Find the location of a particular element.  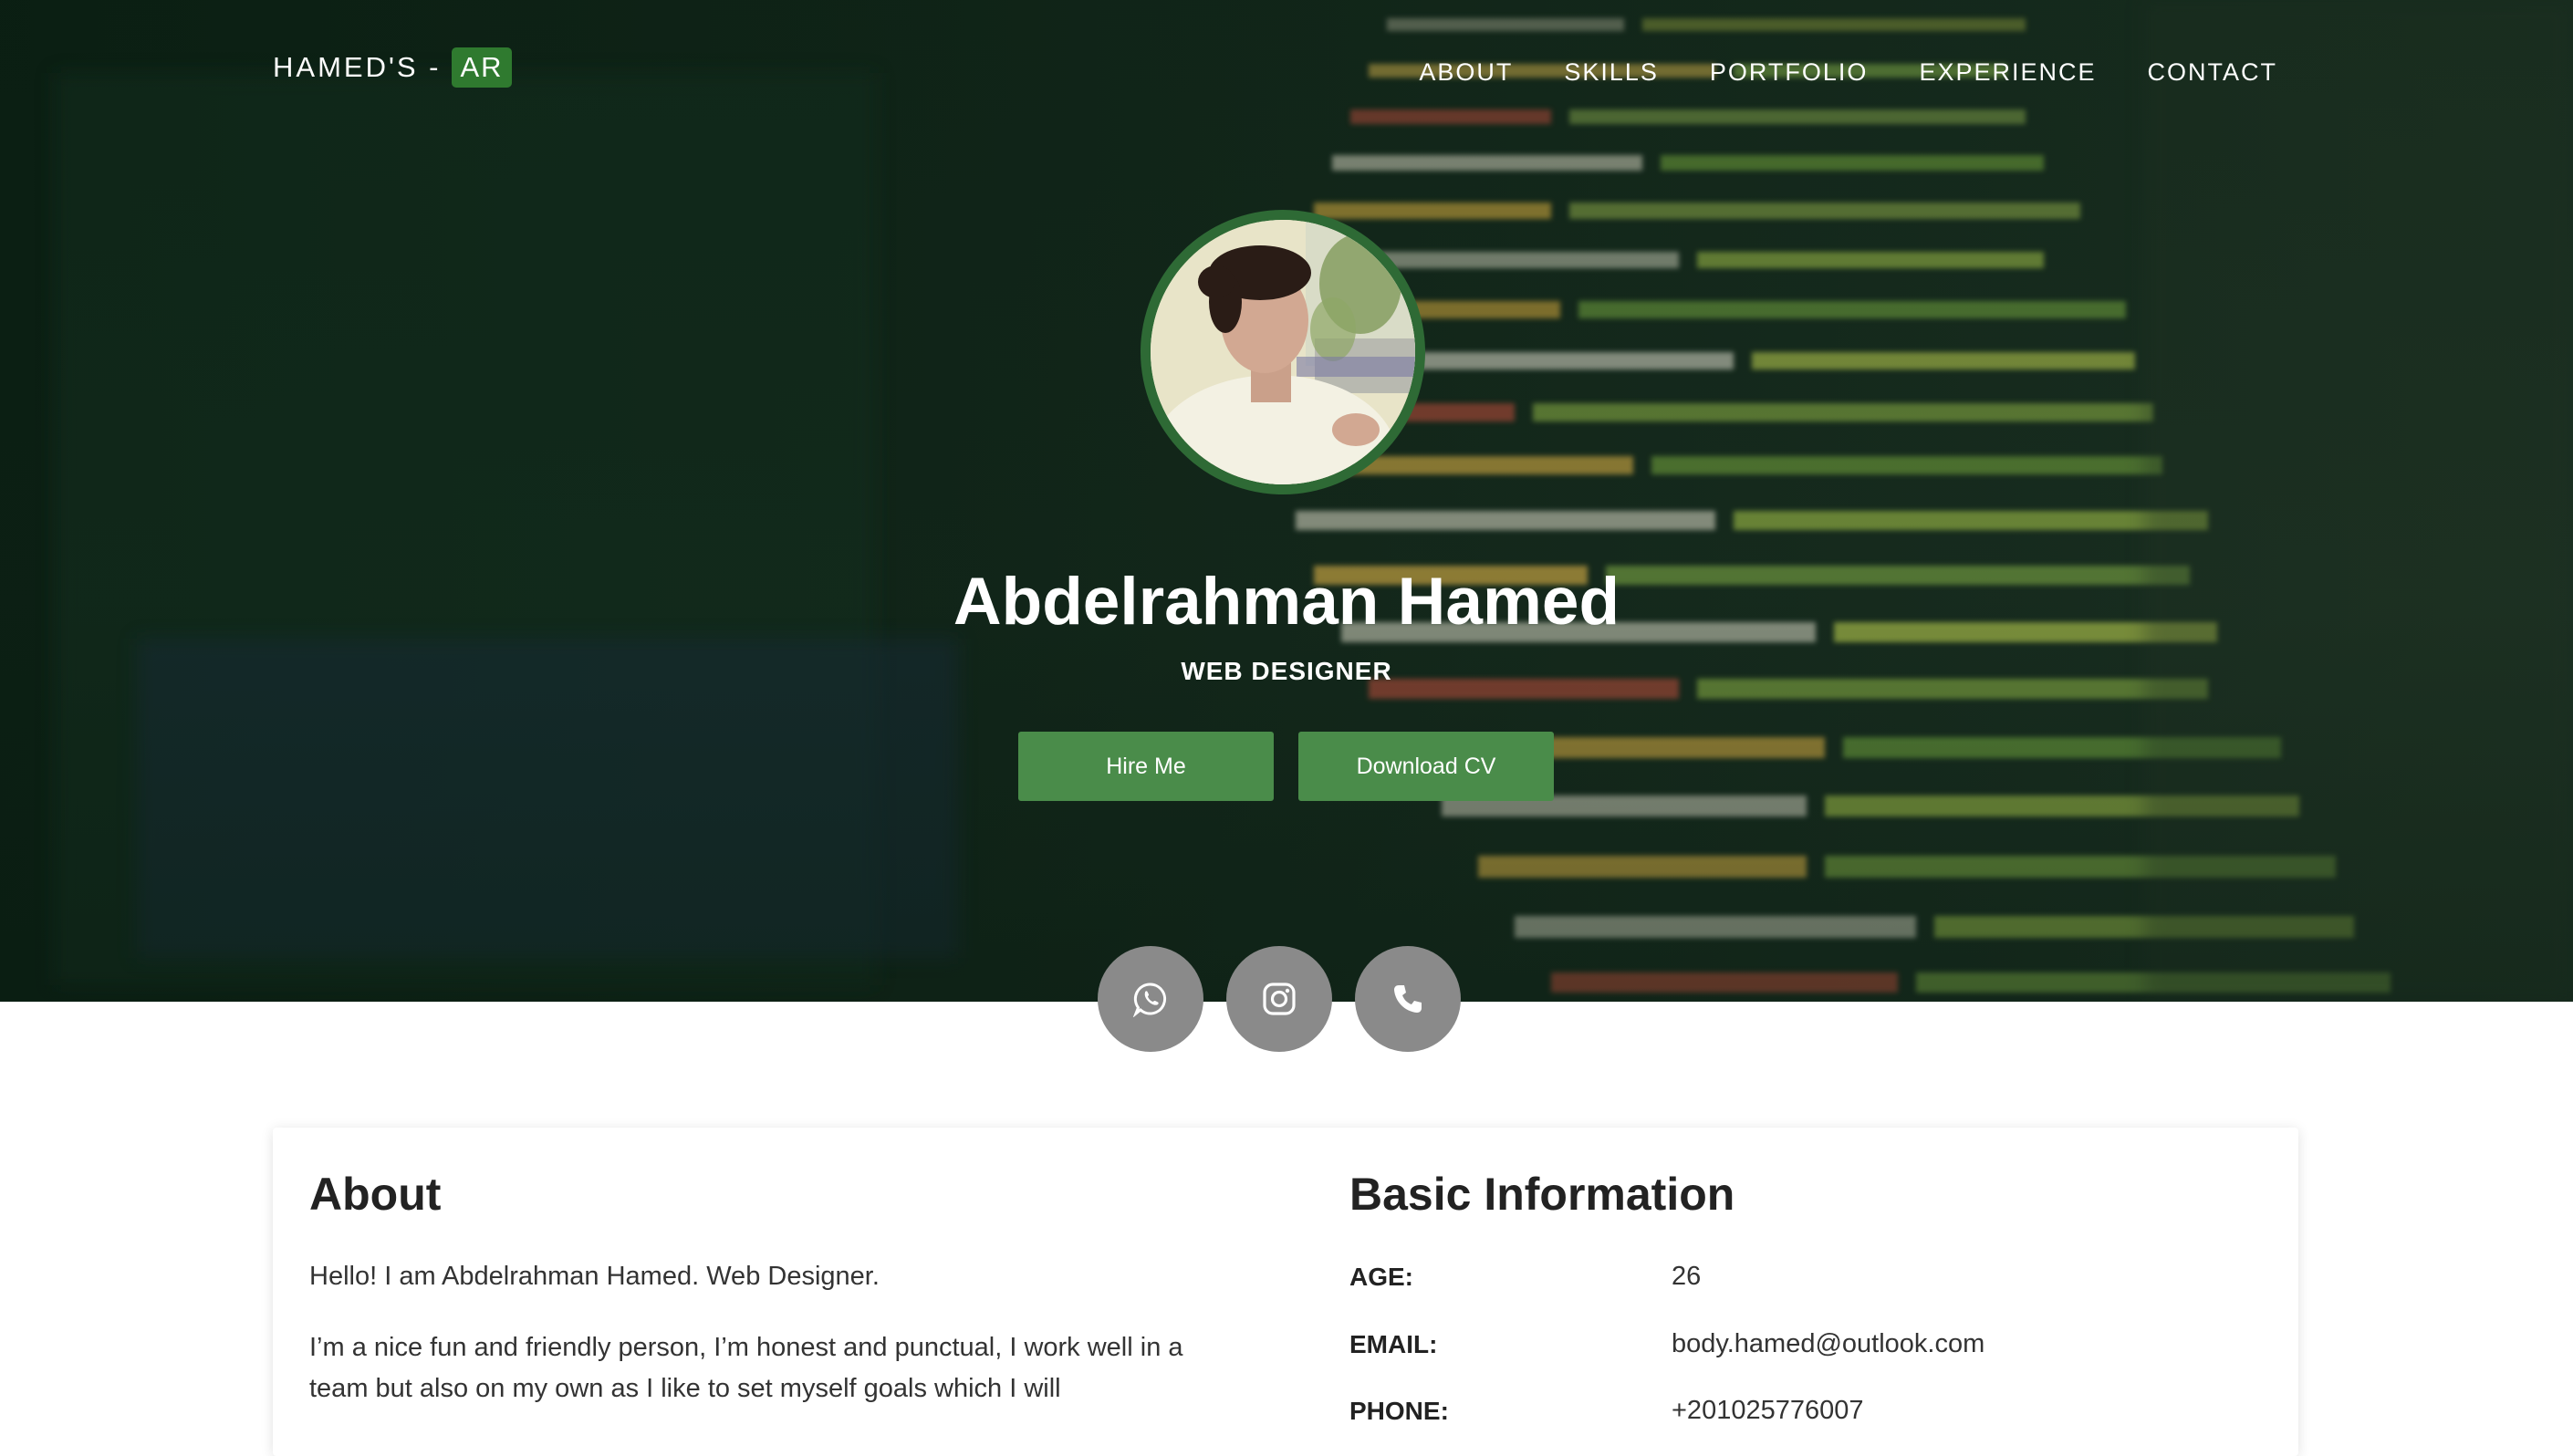

profile-photo is located at coordinates (1283, 352).